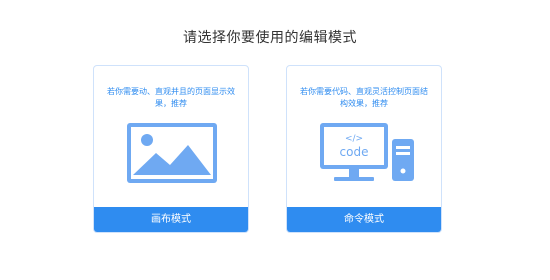  Describe the element at coordinates (171, 97) in the screenshot. I see `canvas-mode-description: 若你需要动、直观并且的页面显示效果，推荐` at that location.